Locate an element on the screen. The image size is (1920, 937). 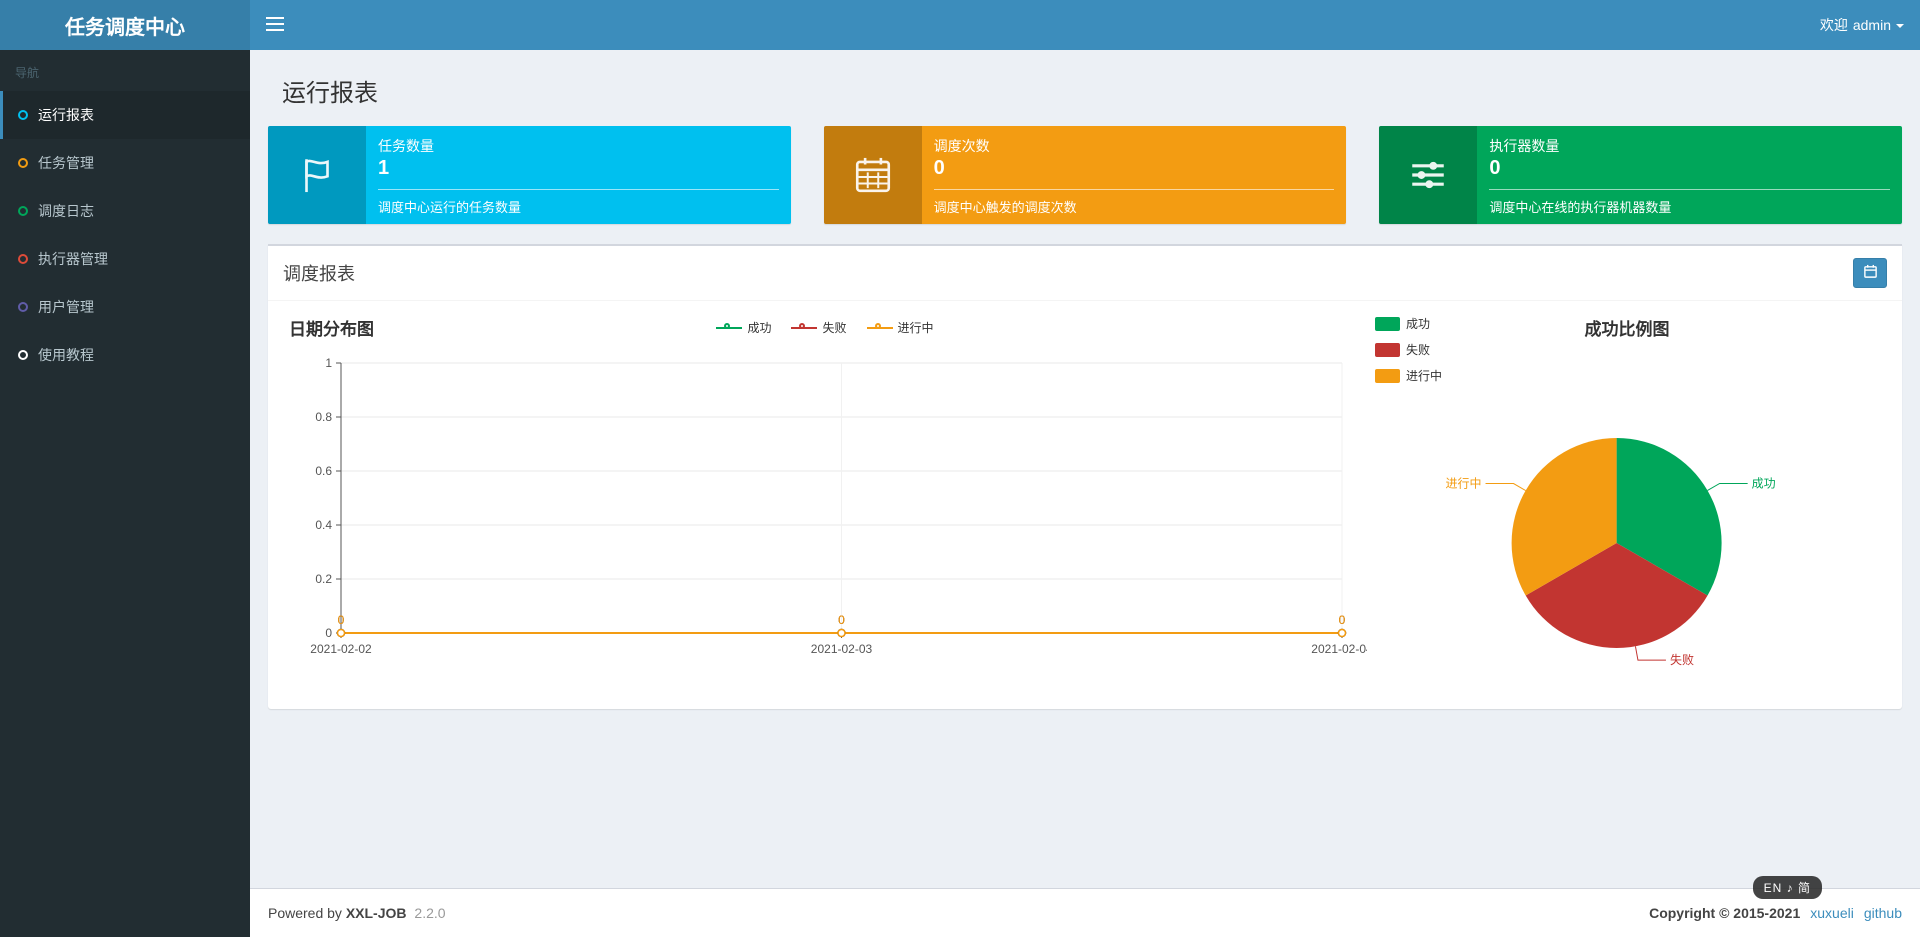
sidebar: 导航 运行报表 任务管理 调度日志 执行器管理 用户管理 使用教程 is located at coordinates (125, 493).